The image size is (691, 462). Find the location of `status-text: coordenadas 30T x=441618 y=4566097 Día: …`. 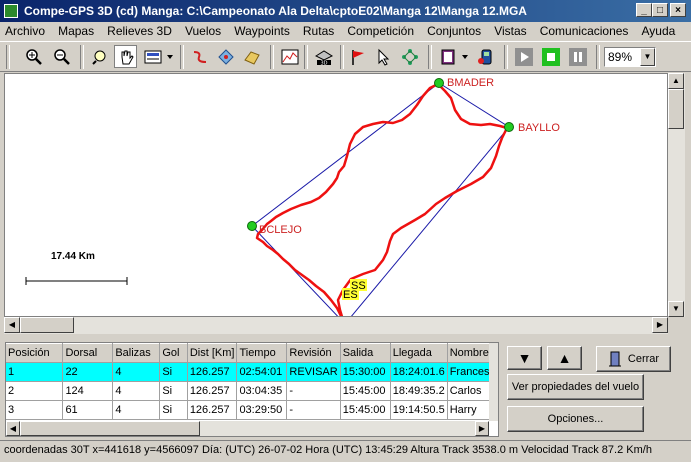

status-text: coordenadas 30T x=441618 y=4566097 Día: … is located at coordinates (328, 450).